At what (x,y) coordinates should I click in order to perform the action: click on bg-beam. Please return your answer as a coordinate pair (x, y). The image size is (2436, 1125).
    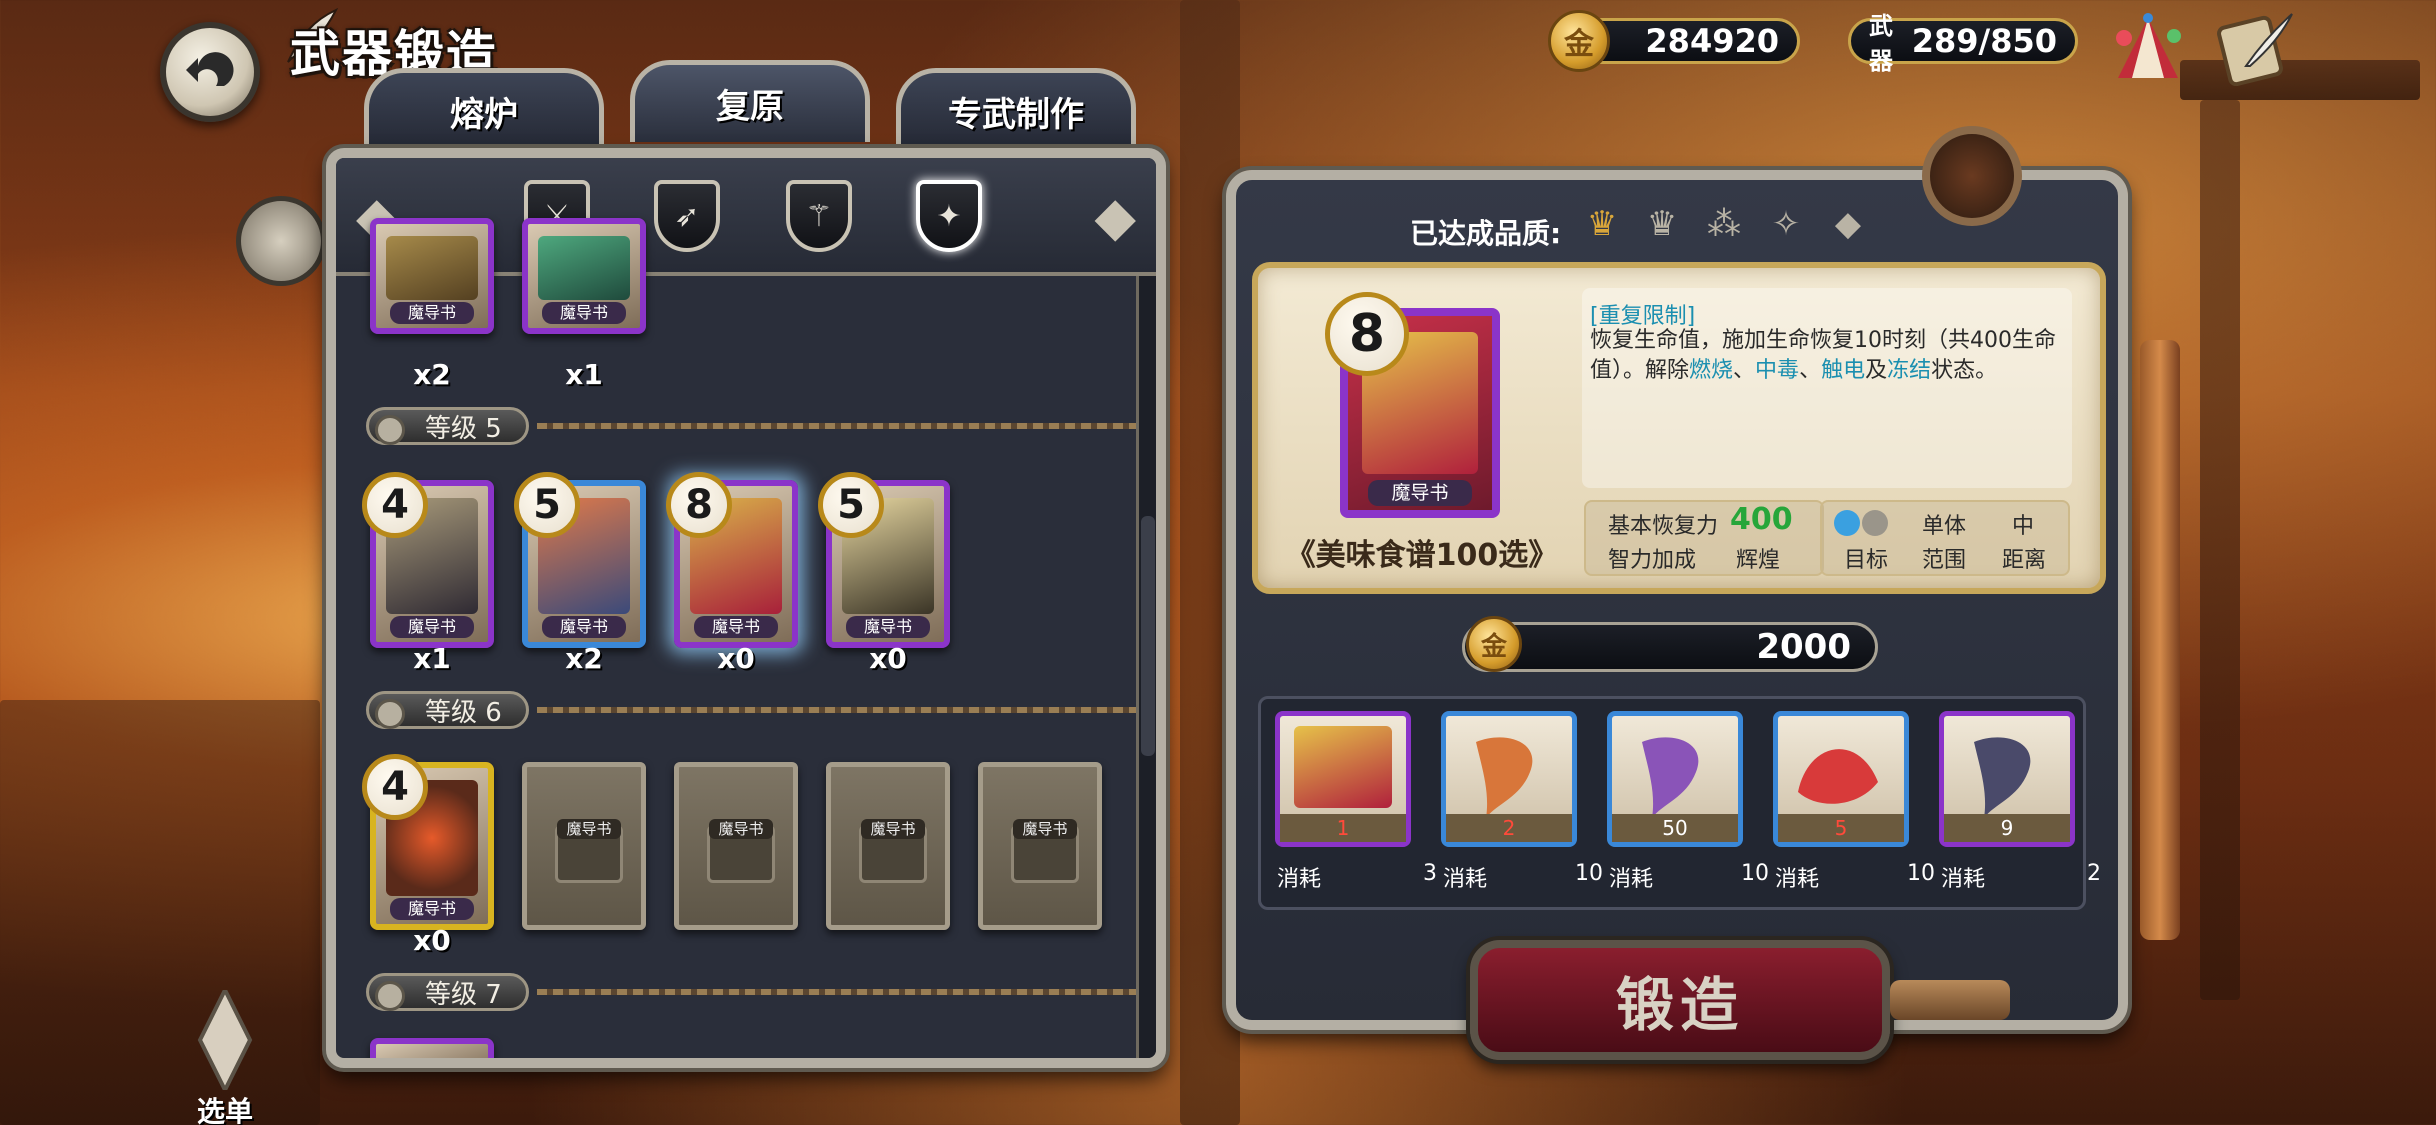
    Looking at the image, I should click on (2220, 550).